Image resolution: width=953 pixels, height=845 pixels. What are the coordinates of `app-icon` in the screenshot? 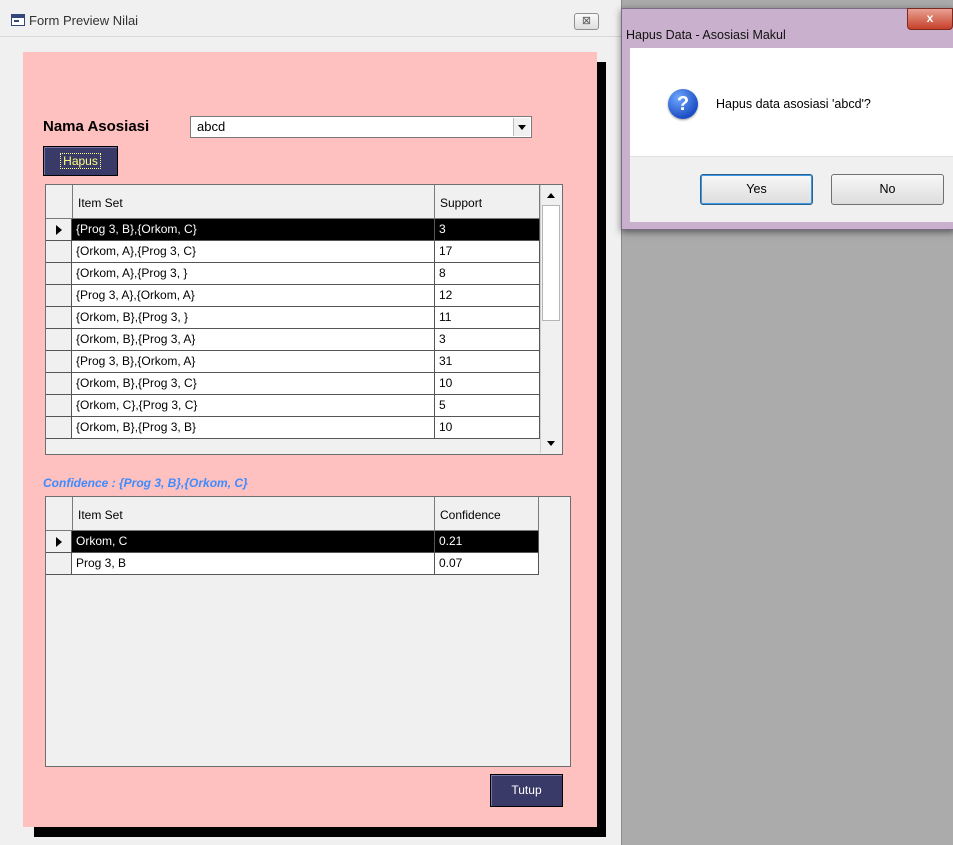 It's located at (18, 20).